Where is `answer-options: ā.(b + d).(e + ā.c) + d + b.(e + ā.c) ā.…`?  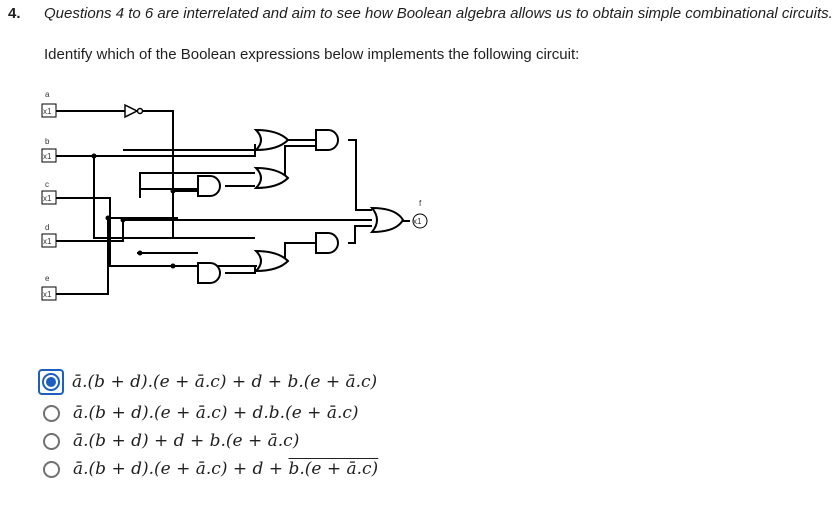 answer-options: ā.(b + d).(e + ā.c) + d + b.(e + ā.c) ā.… is located at coordinates (208, 428).